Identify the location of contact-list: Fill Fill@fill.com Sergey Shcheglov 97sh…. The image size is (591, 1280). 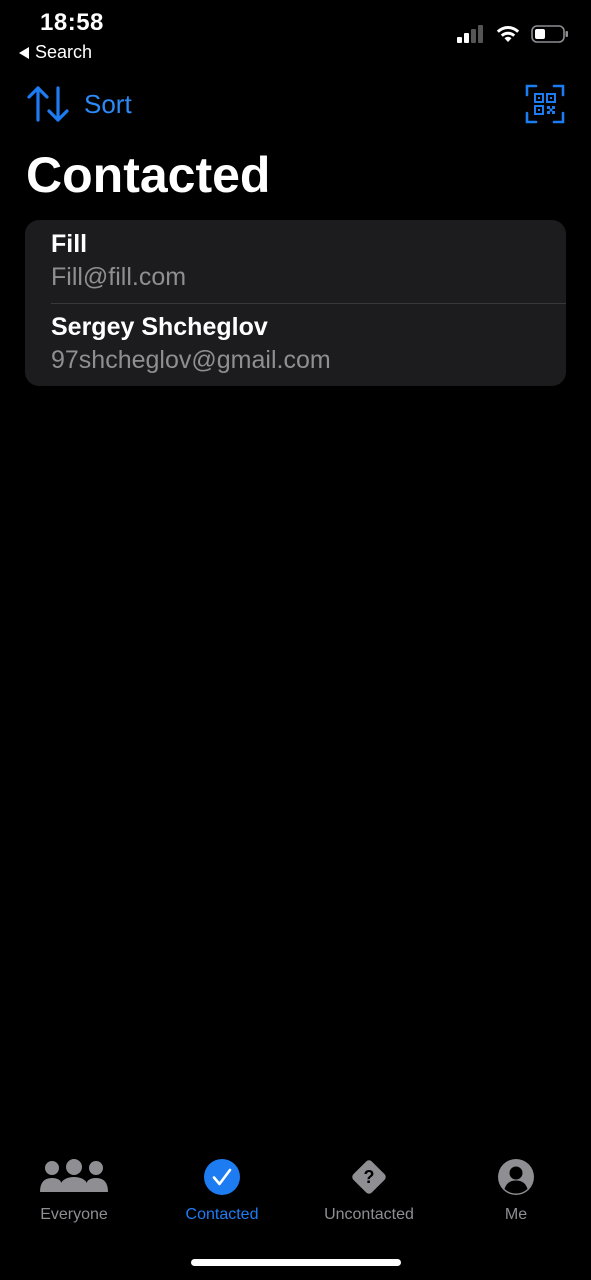
(295, 303).